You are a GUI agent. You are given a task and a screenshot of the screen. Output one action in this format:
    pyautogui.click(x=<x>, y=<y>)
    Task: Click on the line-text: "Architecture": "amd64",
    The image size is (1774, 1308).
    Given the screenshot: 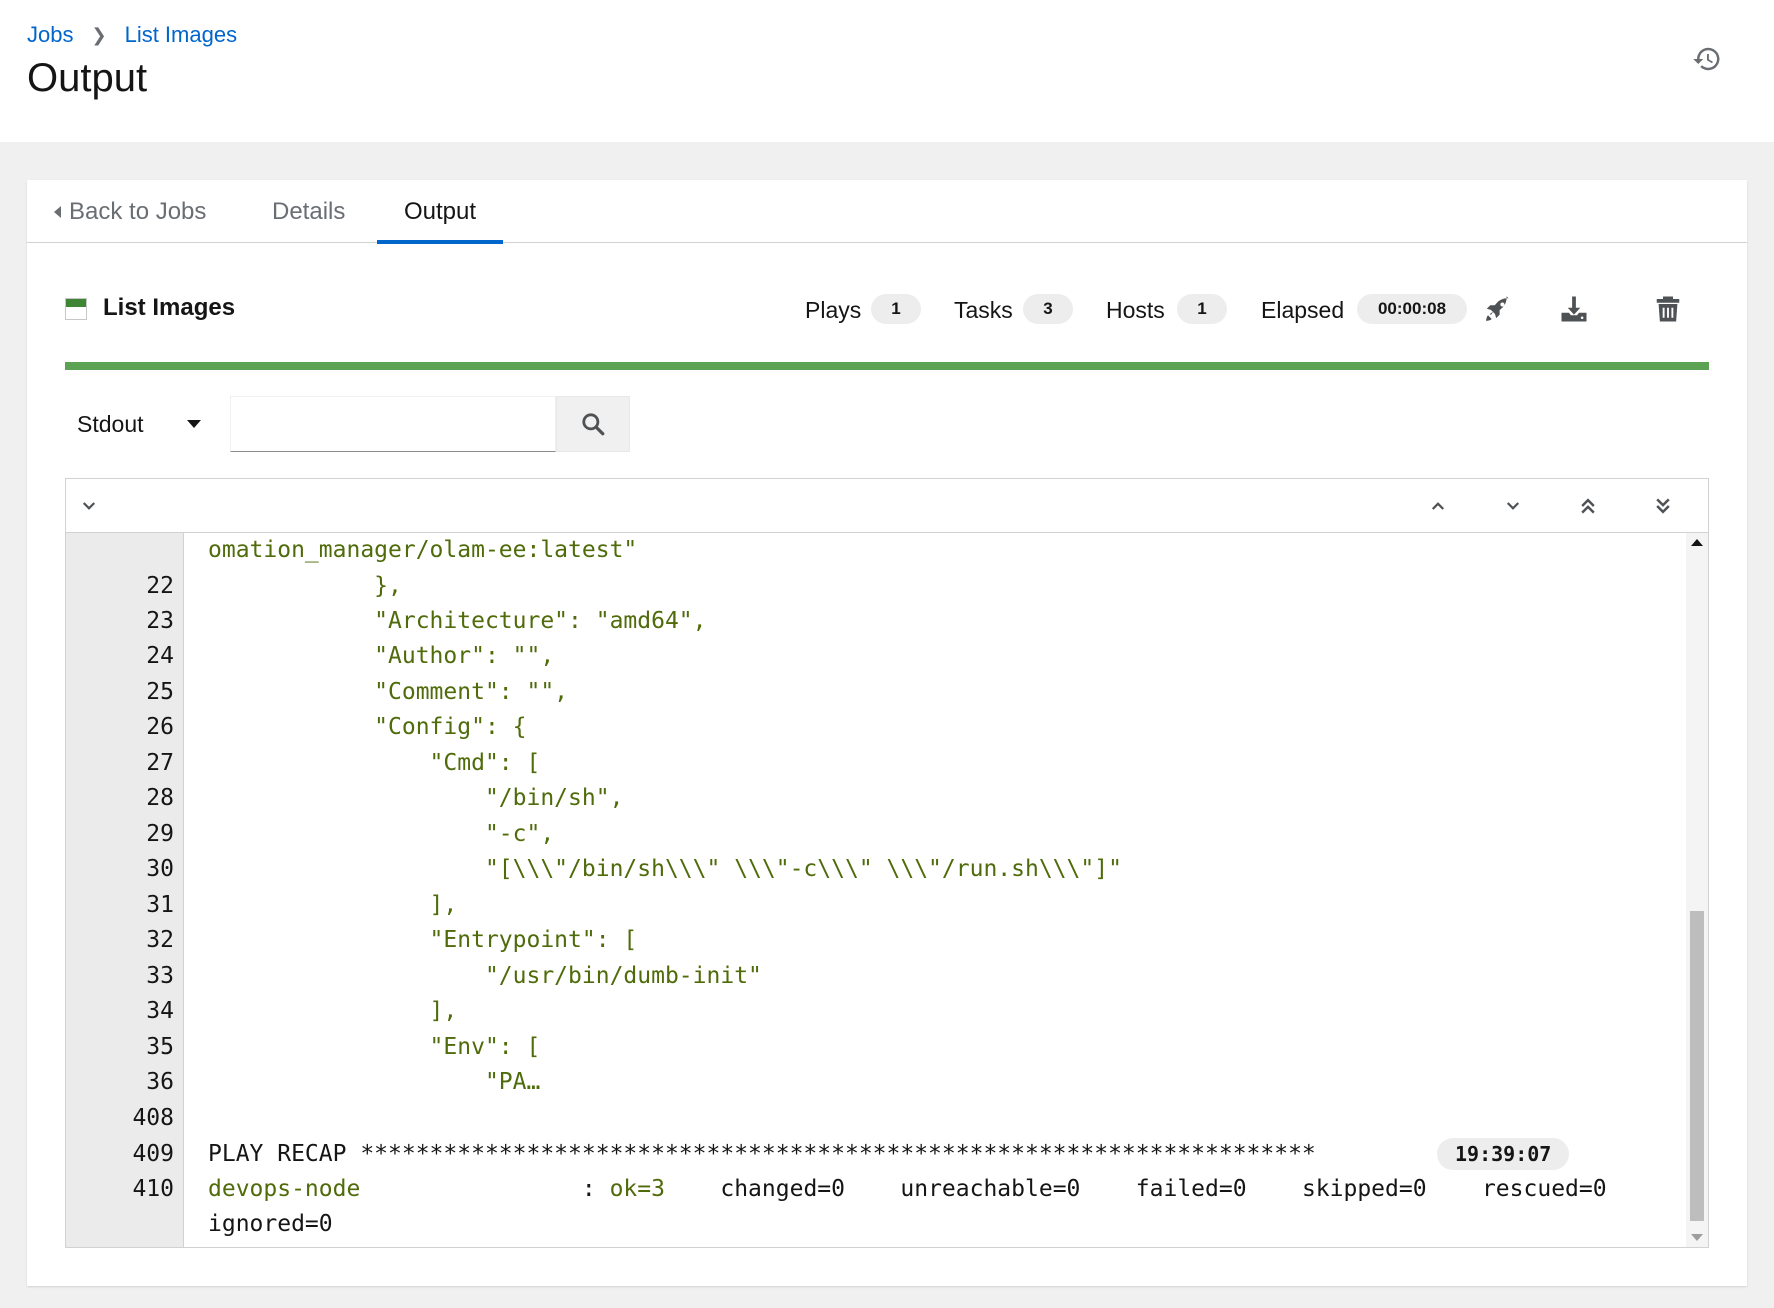 What is the action you would take?
    pyautogui.click(x=457, y=621)
    